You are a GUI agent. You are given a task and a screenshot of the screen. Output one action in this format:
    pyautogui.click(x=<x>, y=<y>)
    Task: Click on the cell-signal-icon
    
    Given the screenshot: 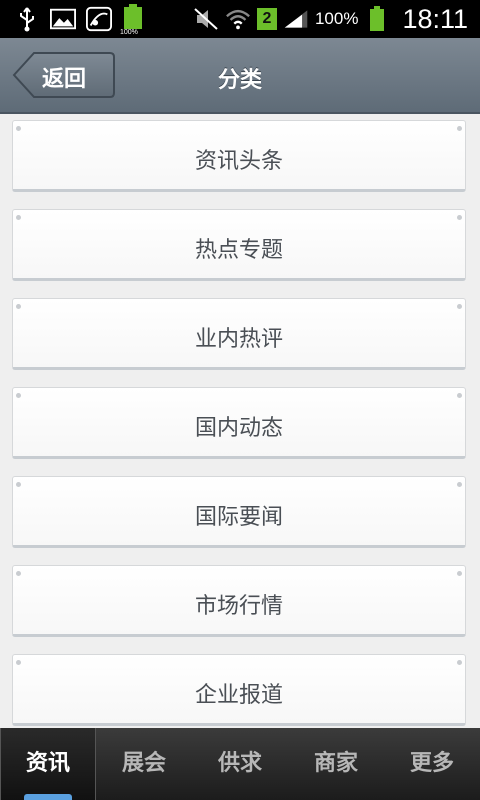 What is the action you would take?
    pyautogui.click(x=296, y=19)
    